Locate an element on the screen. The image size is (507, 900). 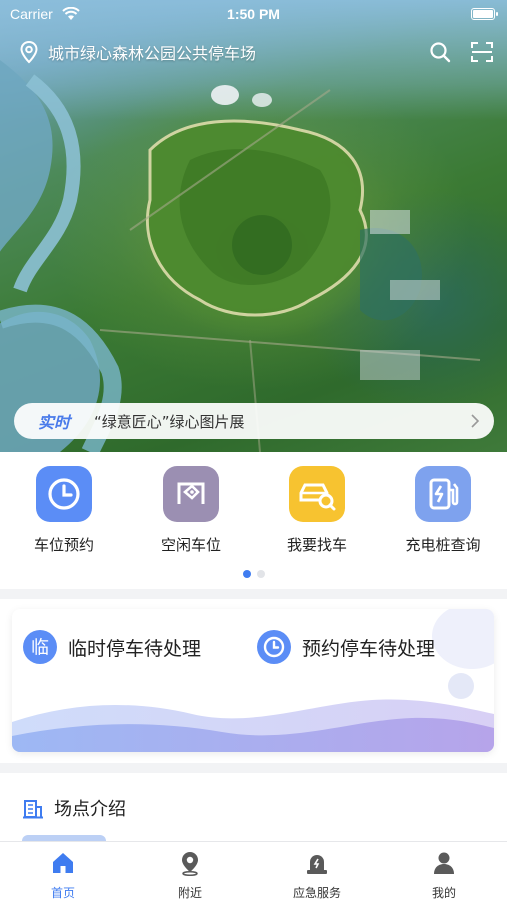
status-time: 1:50 PM is located at coordinates (253, 14).